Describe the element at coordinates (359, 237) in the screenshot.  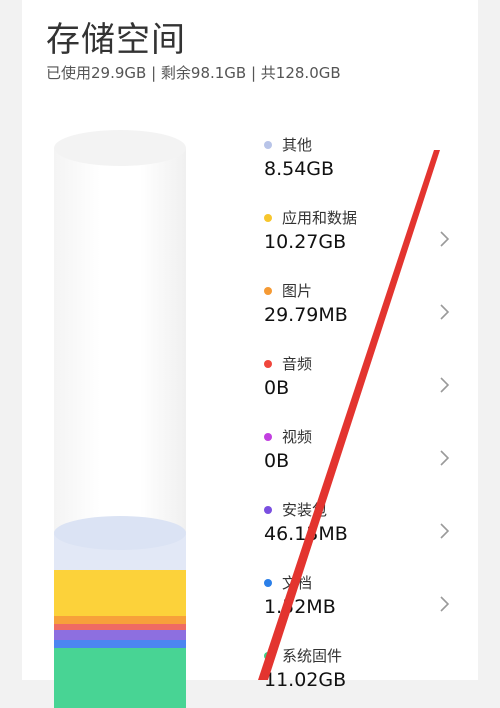
I see `category-item-apps: 应用和数据 10.27GB` at that location.